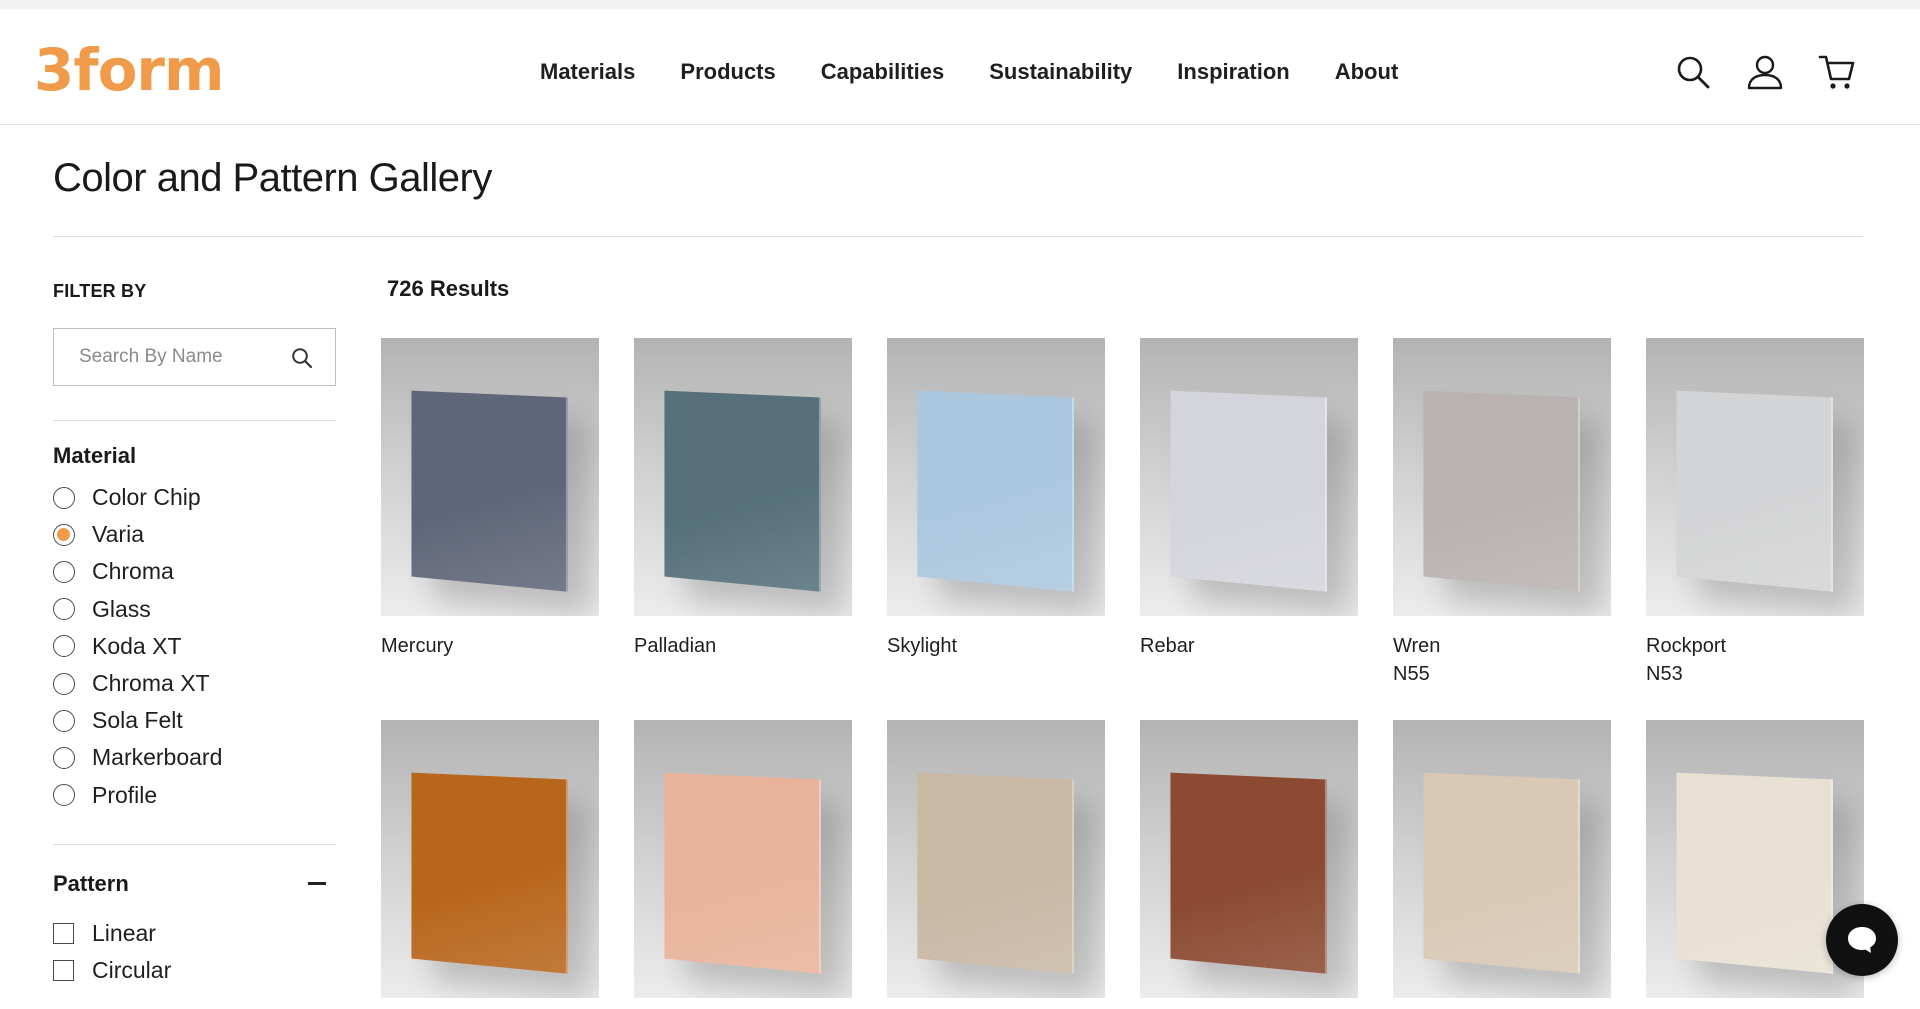 The height and width of the screenshot is (1009, 1920). What do you see at coordinates (118, 534) in the screenshot?
I see `option-label: Varia` at bounding box center [118, 534].